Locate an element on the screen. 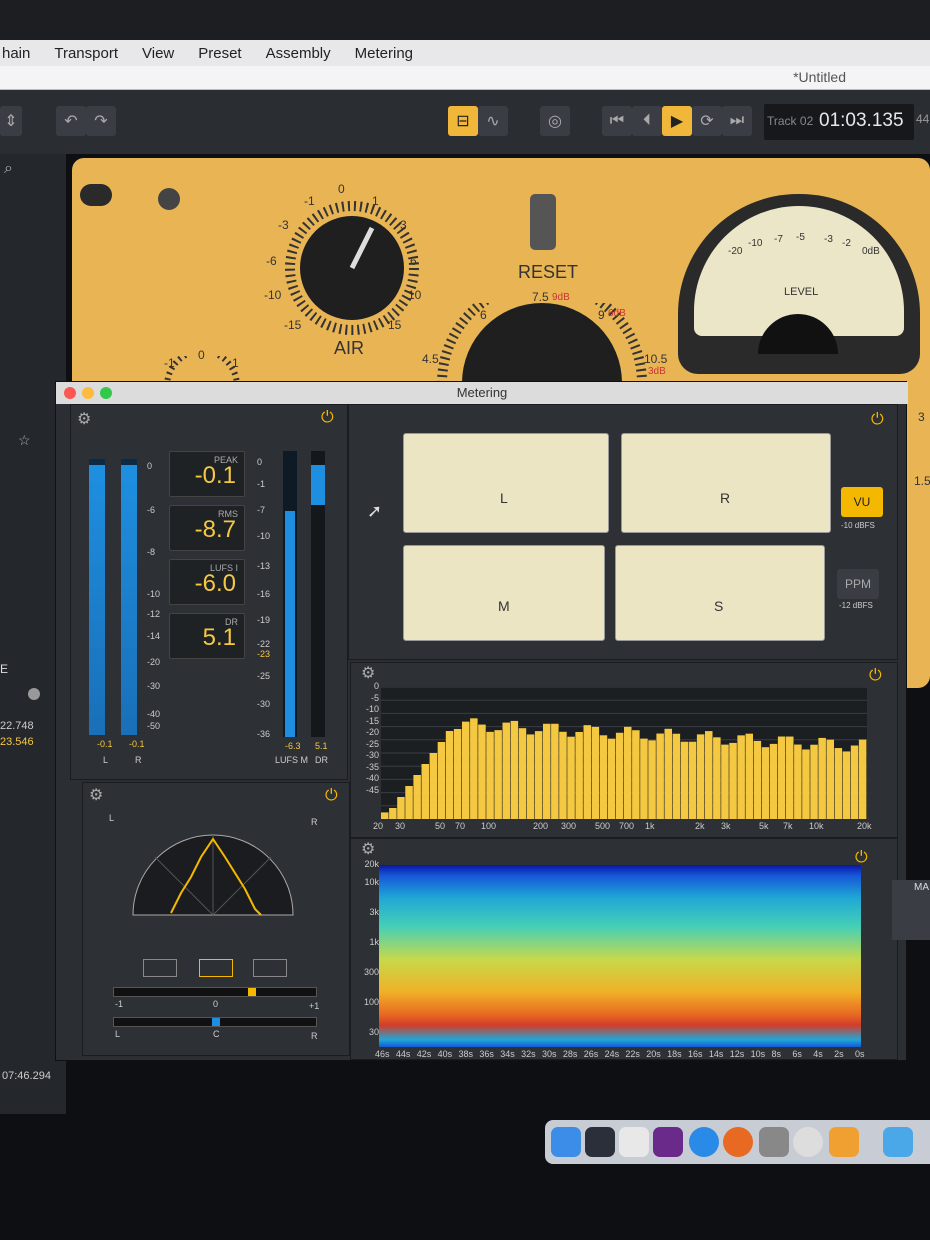 The width and height of the screenshot is (930, 1240). menu-transport: Transport is located at coordinates (86, 53).